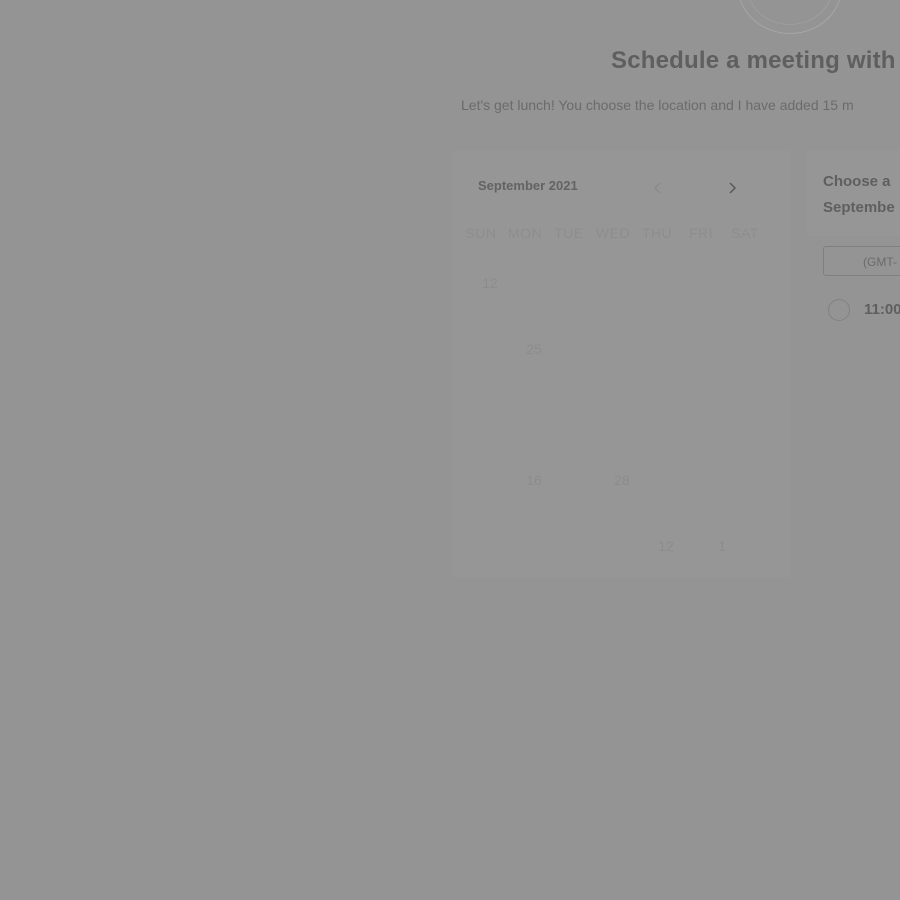 The width and height of the screenshot is (900, 900). I want to click on host-avatar, so click(790, 17).